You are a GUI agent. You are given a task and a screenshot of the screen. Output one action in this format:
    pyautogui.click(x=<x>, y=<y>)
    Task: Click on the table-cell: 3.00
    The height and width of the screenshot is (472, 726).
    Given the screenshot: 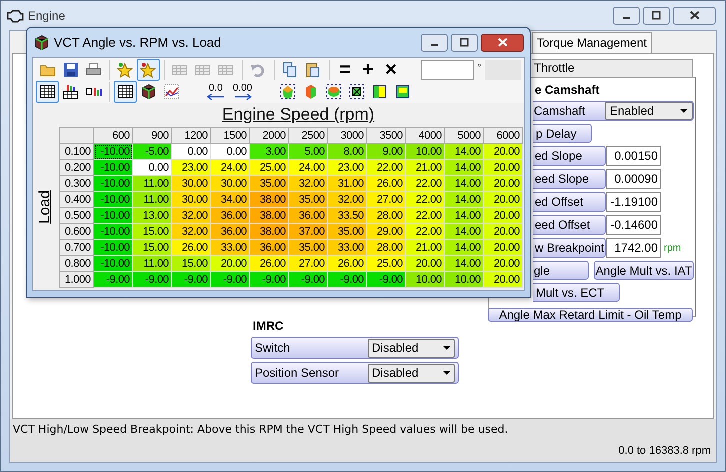 What is the action you would take?
    pyautogui.click(x=269, y=152)
    